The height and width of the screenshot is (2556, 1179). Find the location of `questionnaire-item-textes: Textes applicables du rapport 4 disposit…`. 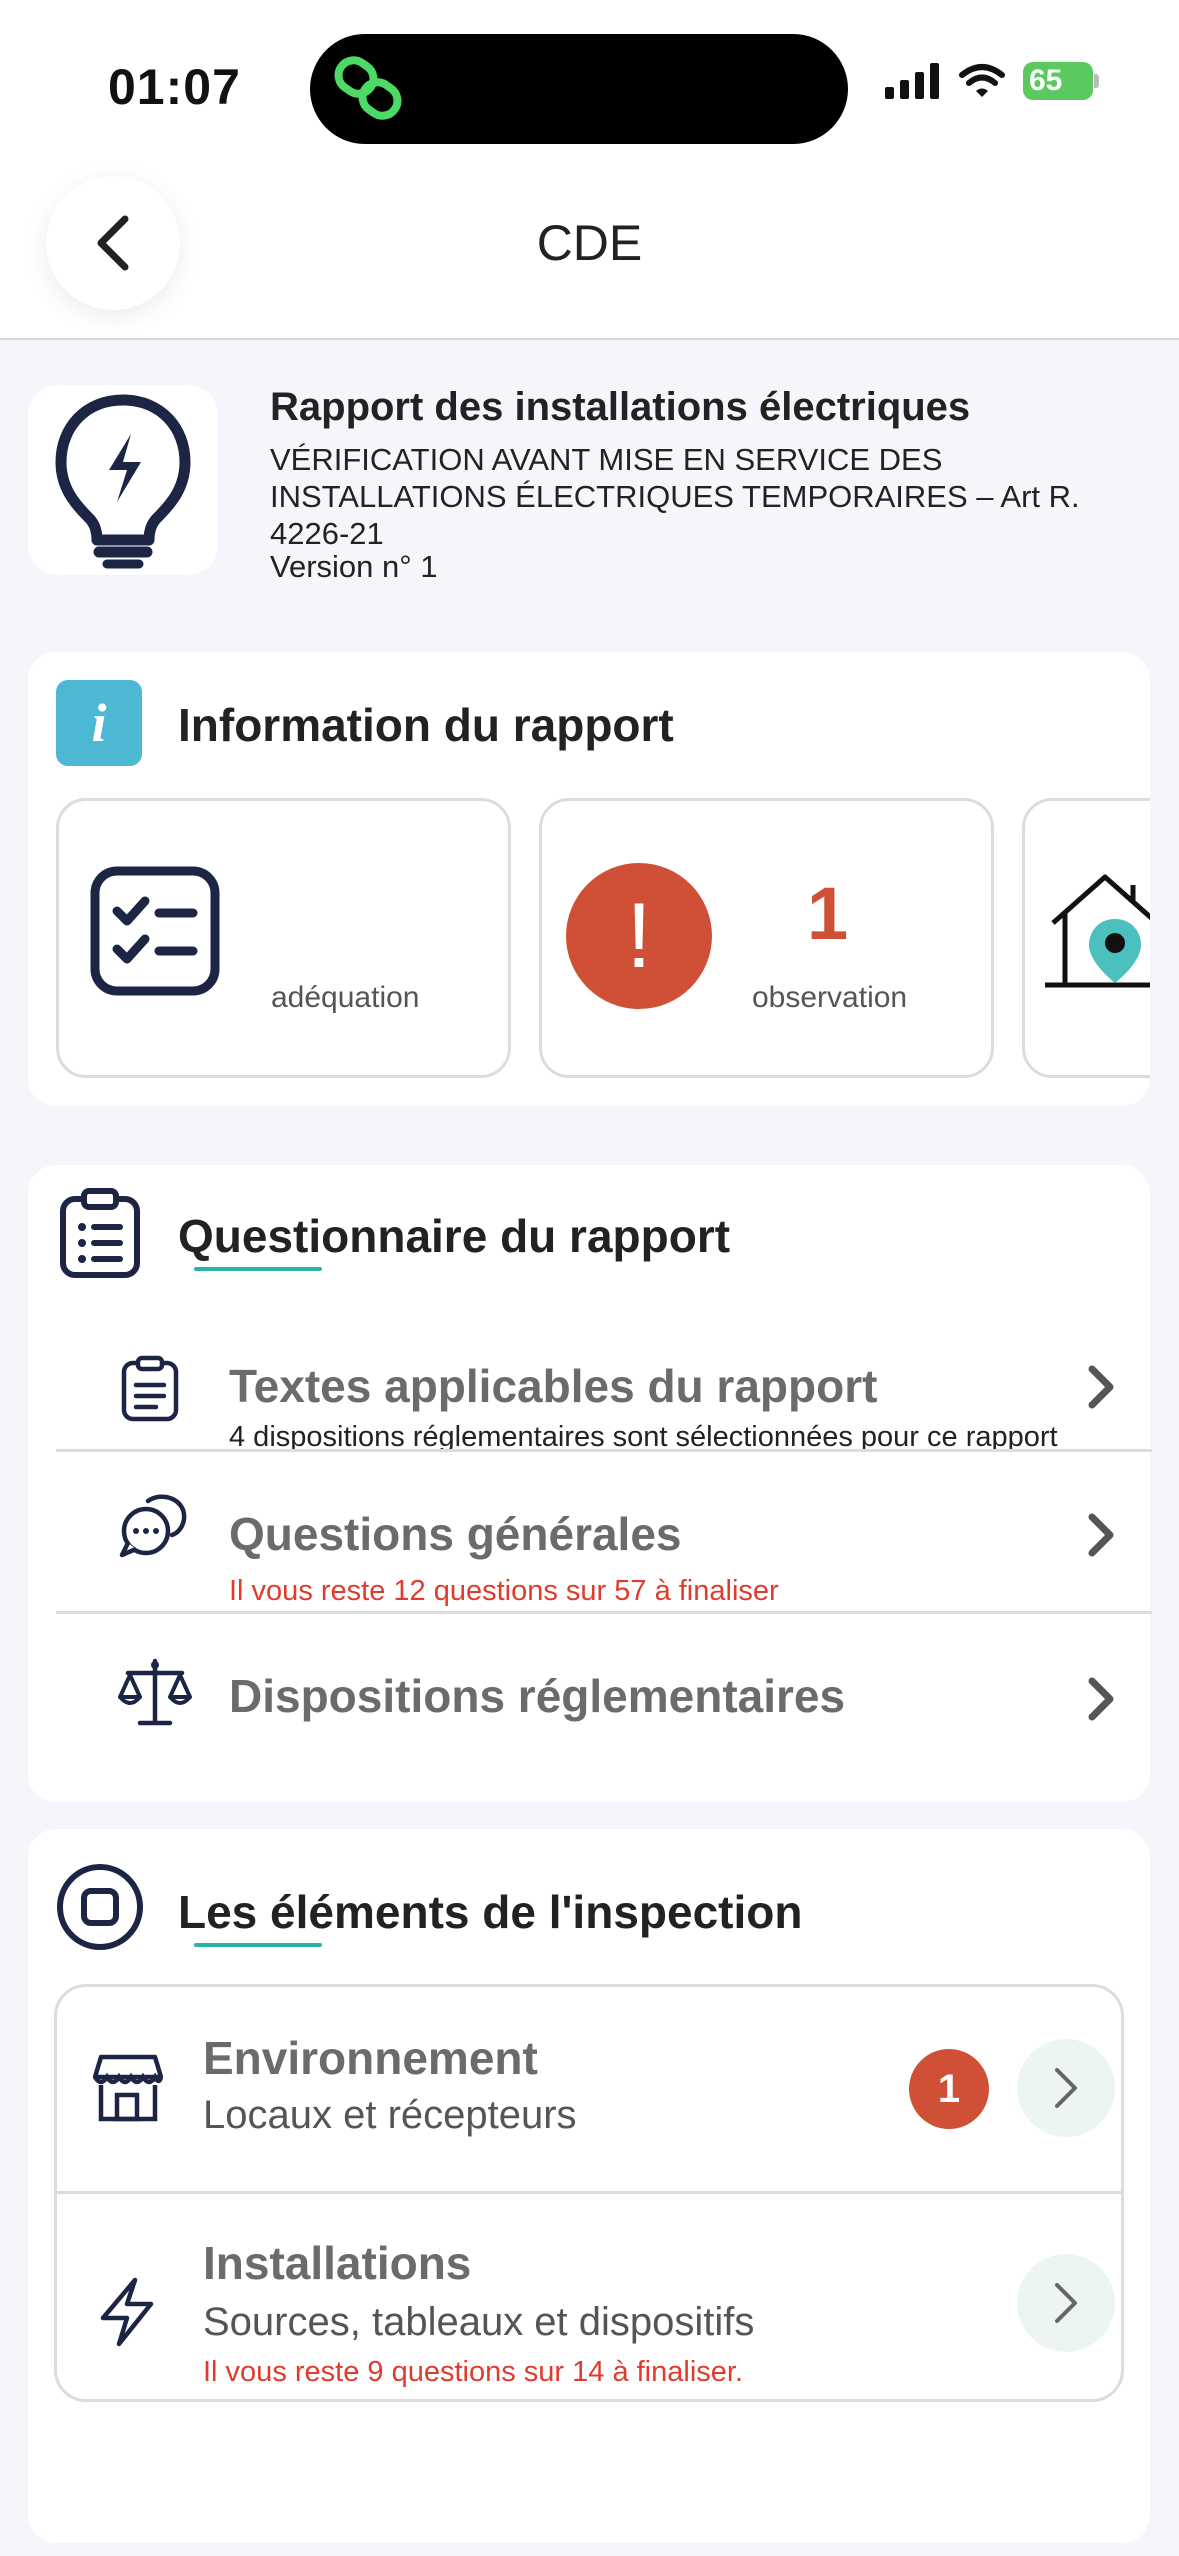

questionnaire-item-textes: Textes applicables du rapport 4 disposit… is located at coordinates (603, 1400).